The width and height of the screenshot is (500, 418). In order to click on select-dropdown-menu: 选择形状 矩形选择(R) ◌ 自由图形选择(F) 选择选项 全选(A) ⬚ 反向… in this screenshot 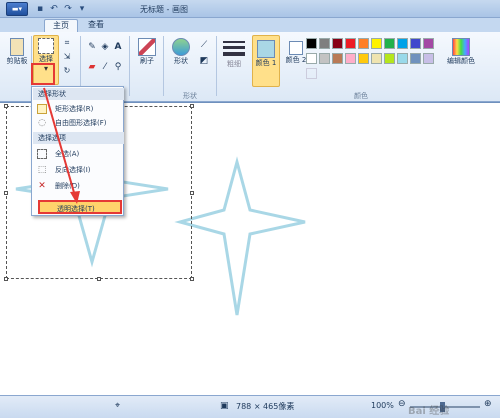, I will do `click(77, 151)`.